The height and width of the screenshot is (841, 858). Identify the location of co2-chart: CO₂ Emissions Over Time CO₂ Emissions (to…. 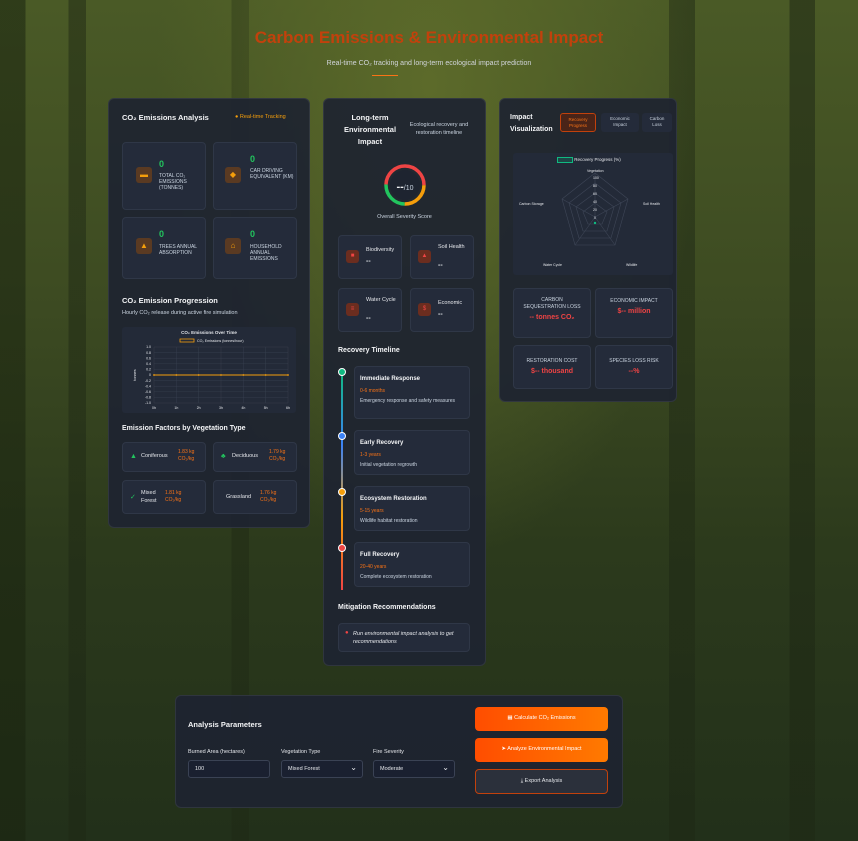
(209, 370).